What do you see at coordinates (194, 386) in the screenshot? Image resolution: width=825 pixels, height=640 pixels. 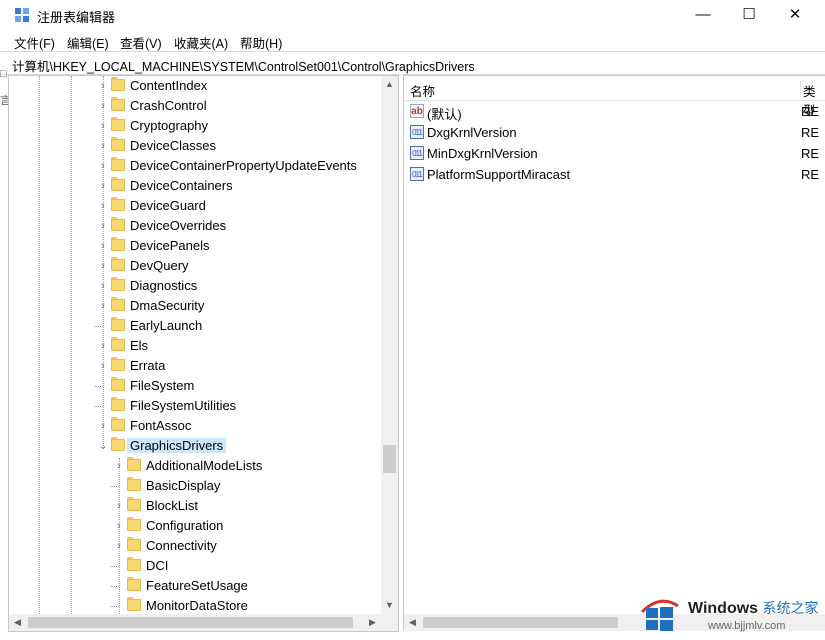 I see `tree-node: FileSystem` at bounding box center [194, 386].